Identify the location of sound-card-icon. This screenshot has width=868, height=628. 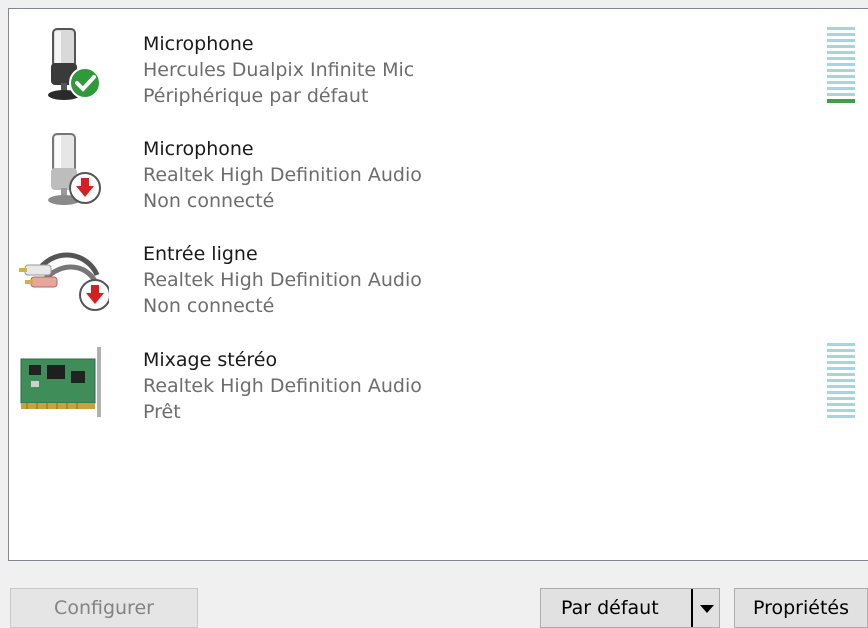
(64, 376).